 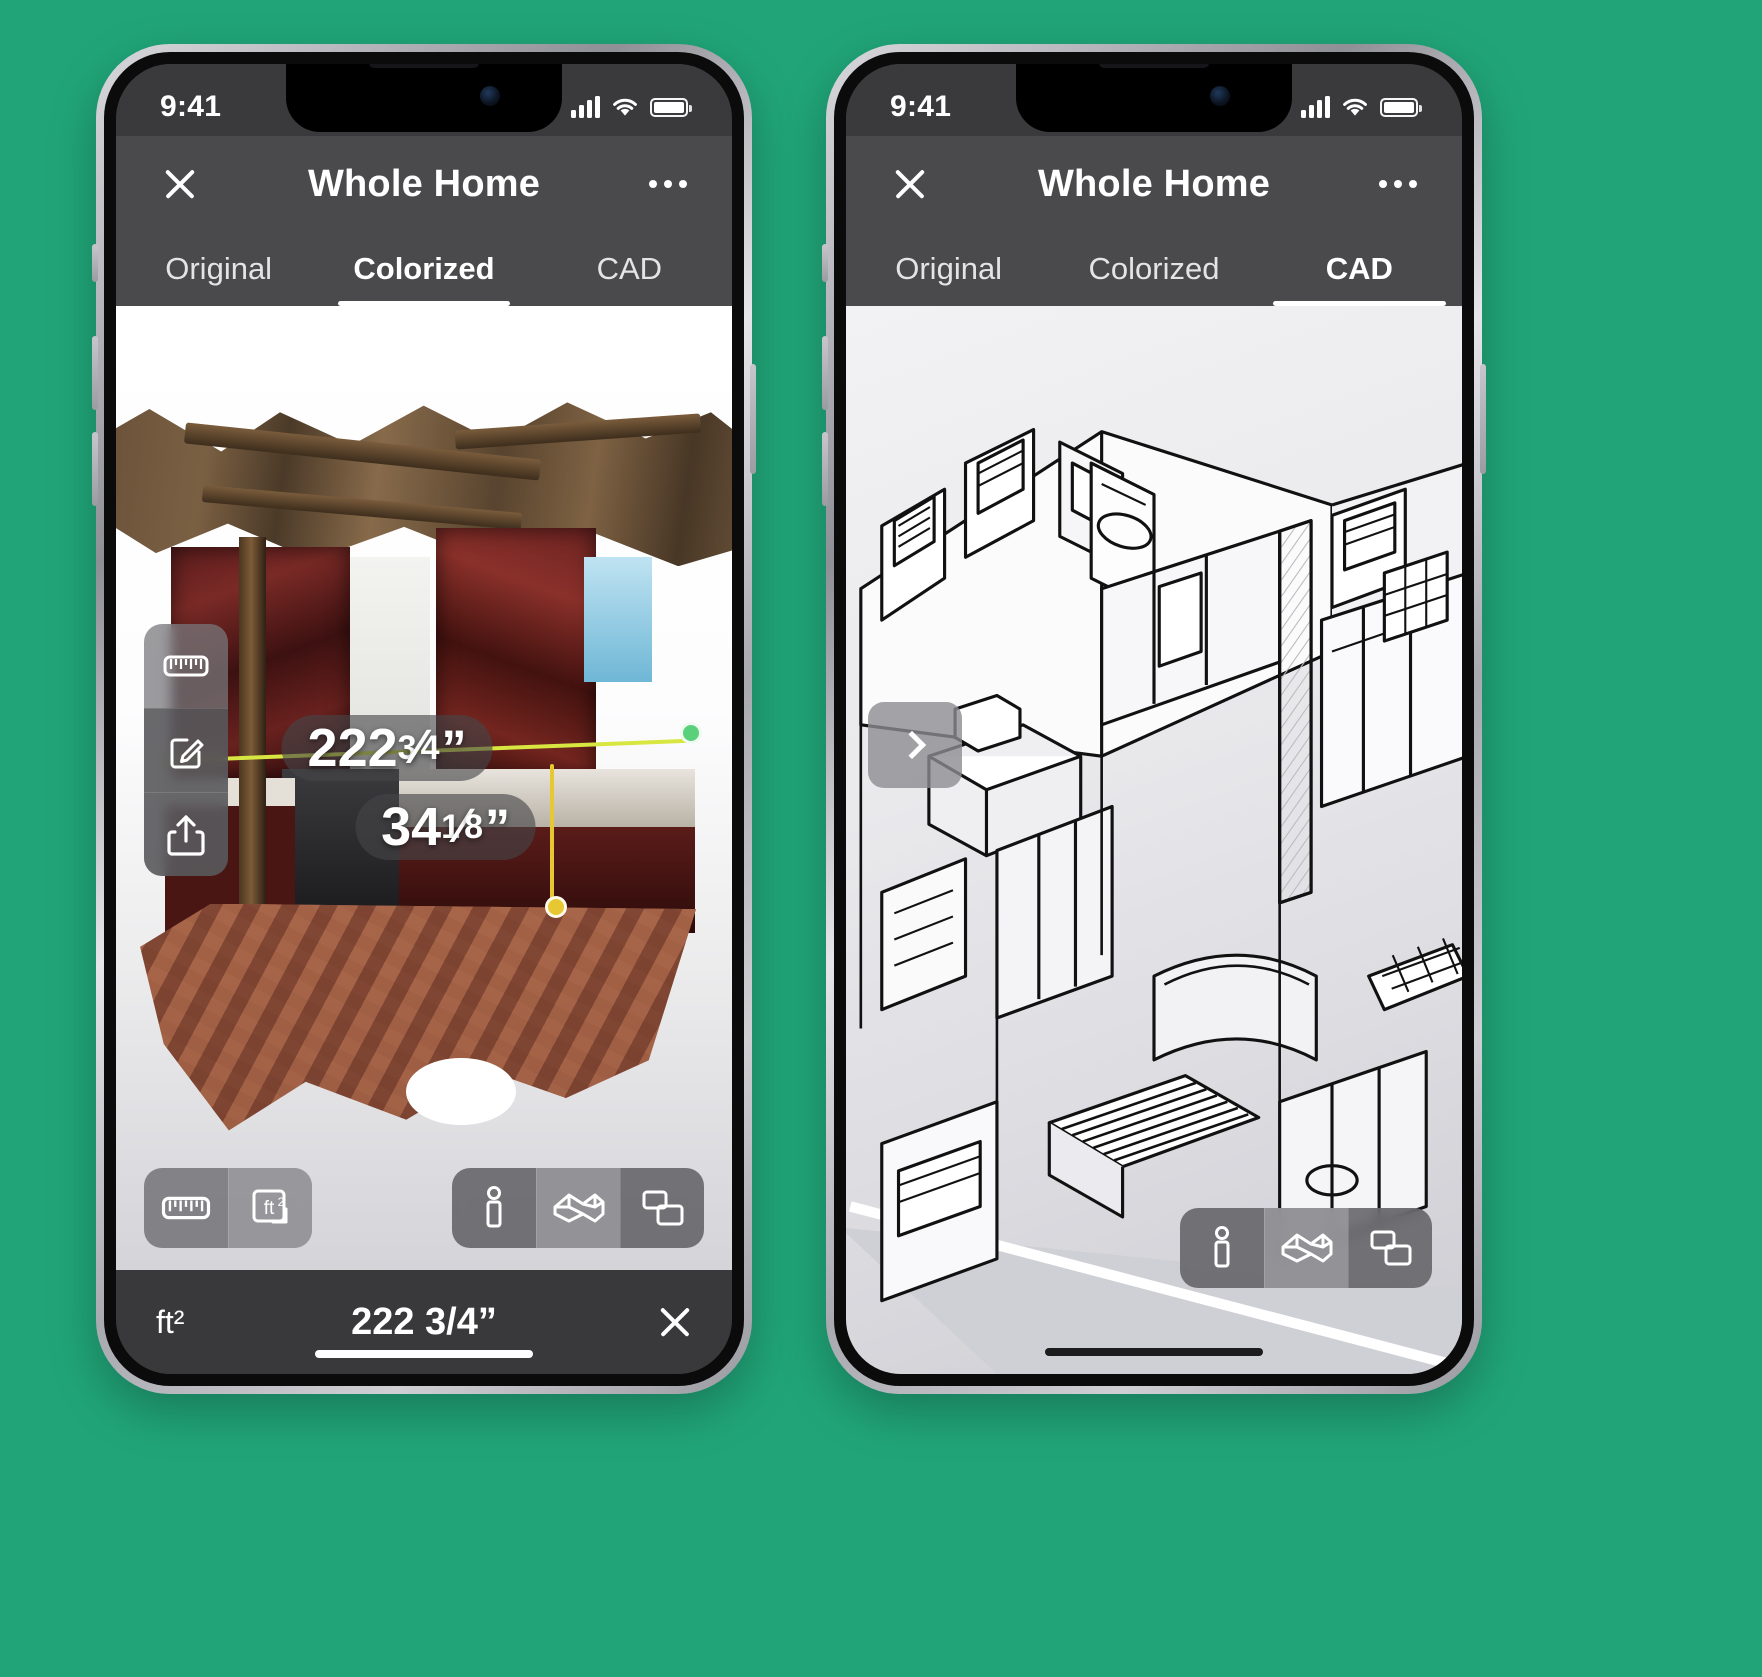 I want to click on measurement-whole: 222, so click(x=352, y=747).